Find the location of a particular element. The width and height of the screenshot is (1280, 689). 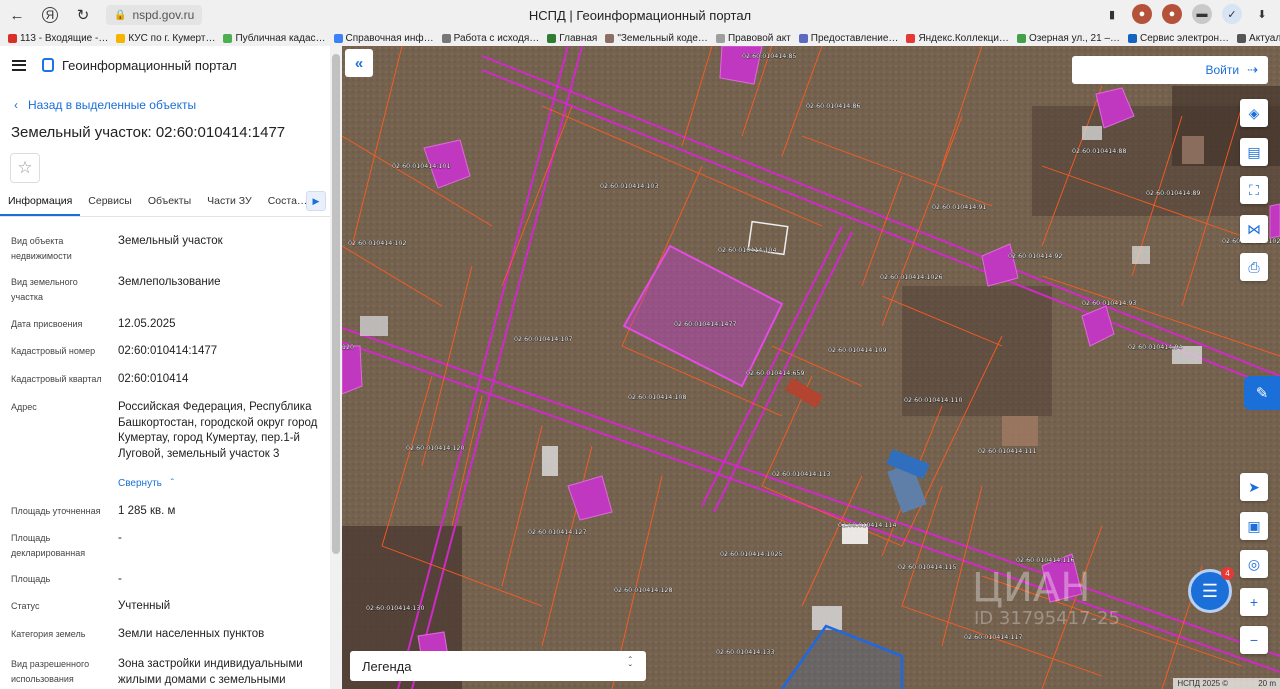

back-to-selected-link: ‹ Назад в выделенные объекты is located at coordinates (178, 105).